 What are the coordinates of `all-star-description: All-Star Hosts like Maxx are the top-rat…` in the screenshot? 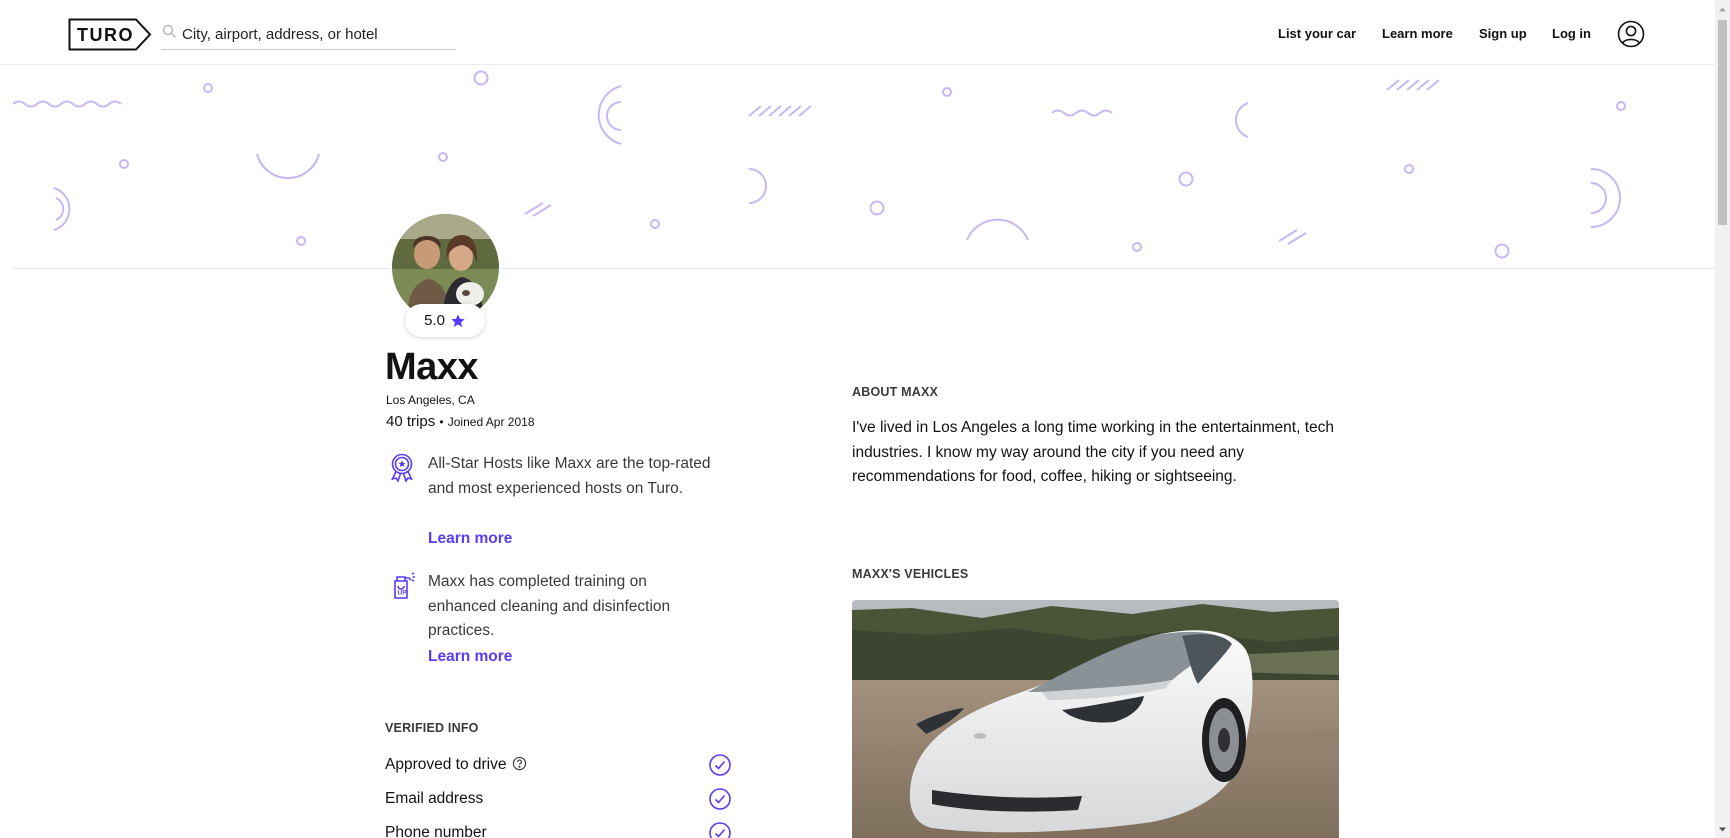 It's located at (569, 476).